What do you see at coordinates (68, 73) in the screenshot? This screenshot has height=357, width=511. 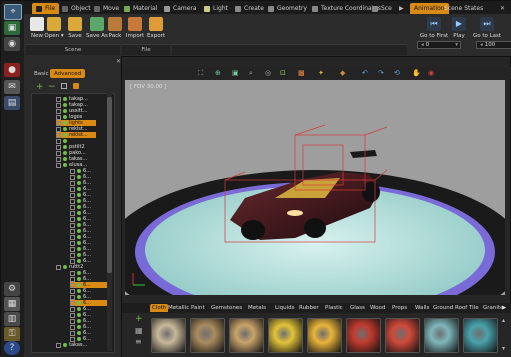 I see `tab-advanced: Advanced` at bounding box center [68, 73].